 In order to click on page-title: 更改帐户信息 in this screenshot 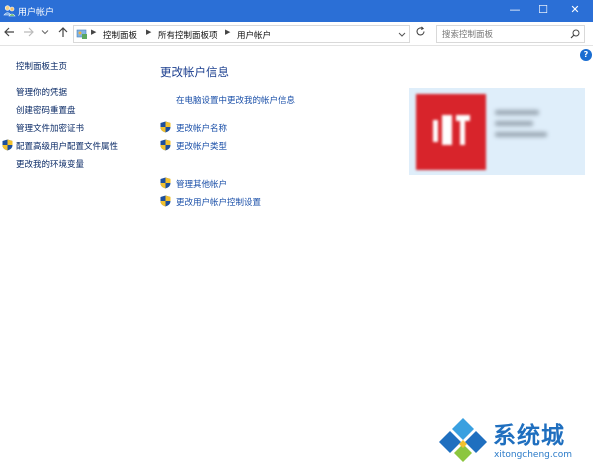, I will do `click(194, 72)`.